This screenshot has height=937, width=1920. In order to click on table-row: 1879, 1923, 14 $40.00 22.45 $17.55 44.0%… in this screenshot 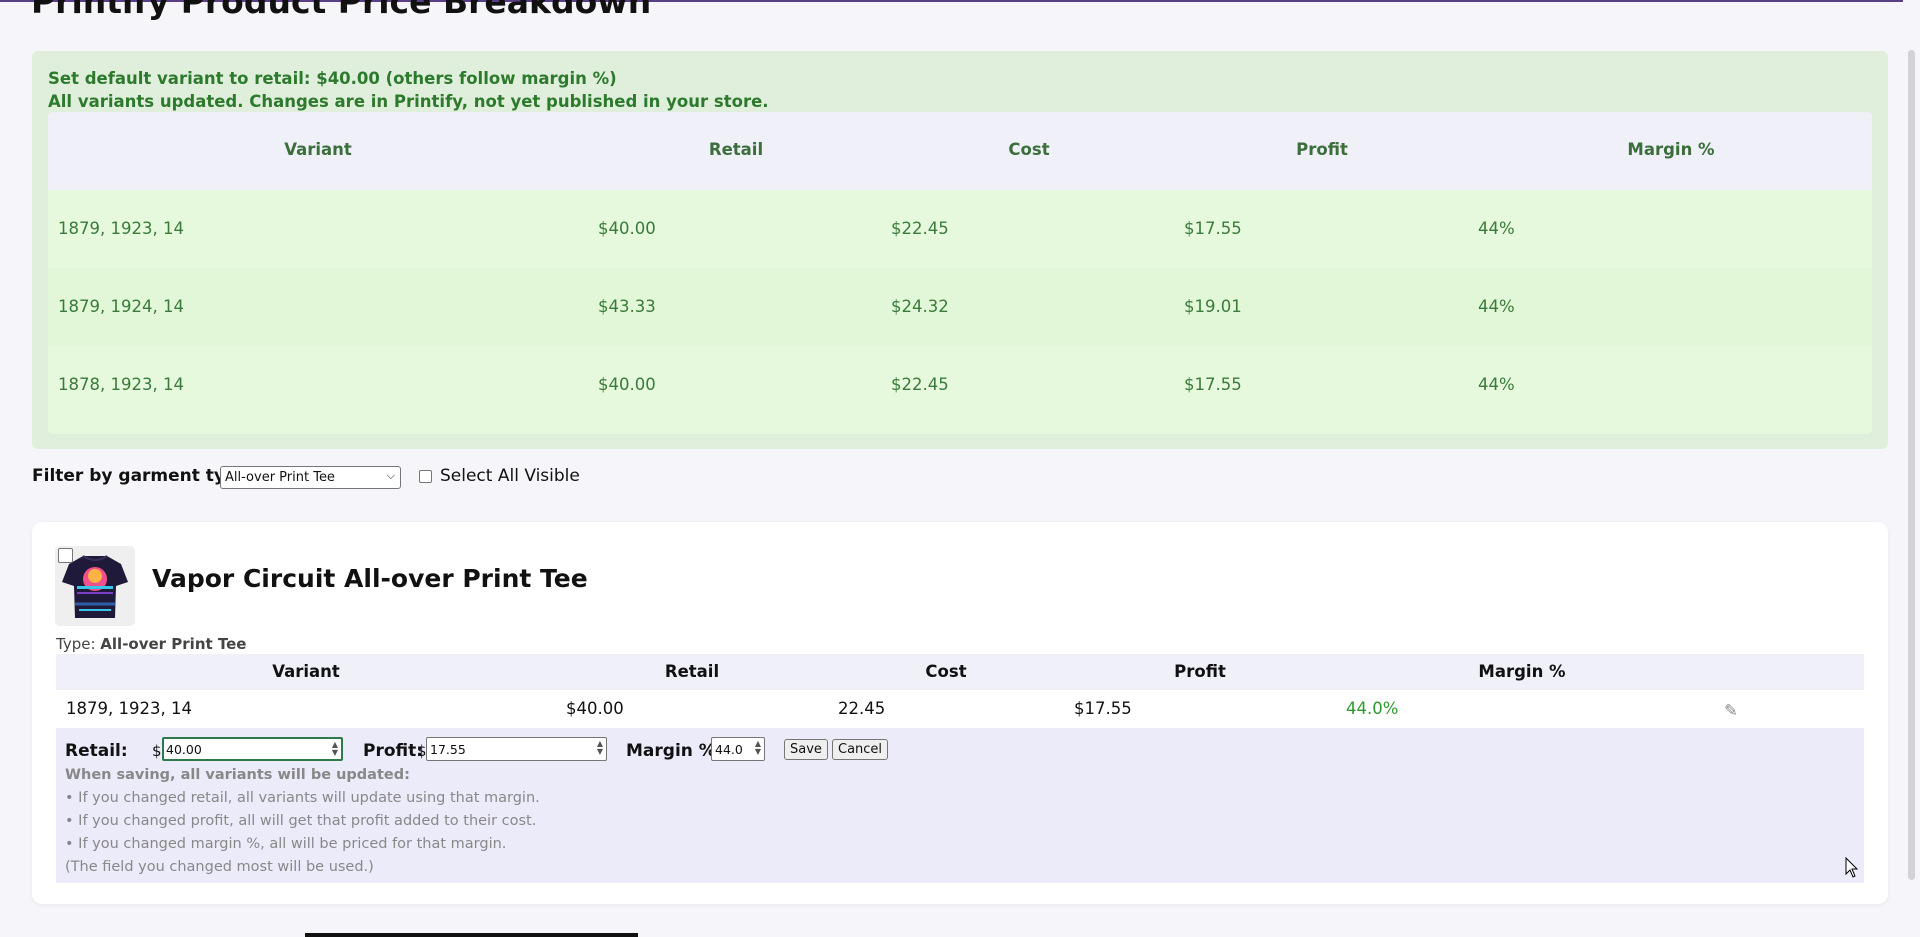, I will do `click(960, 709)`.